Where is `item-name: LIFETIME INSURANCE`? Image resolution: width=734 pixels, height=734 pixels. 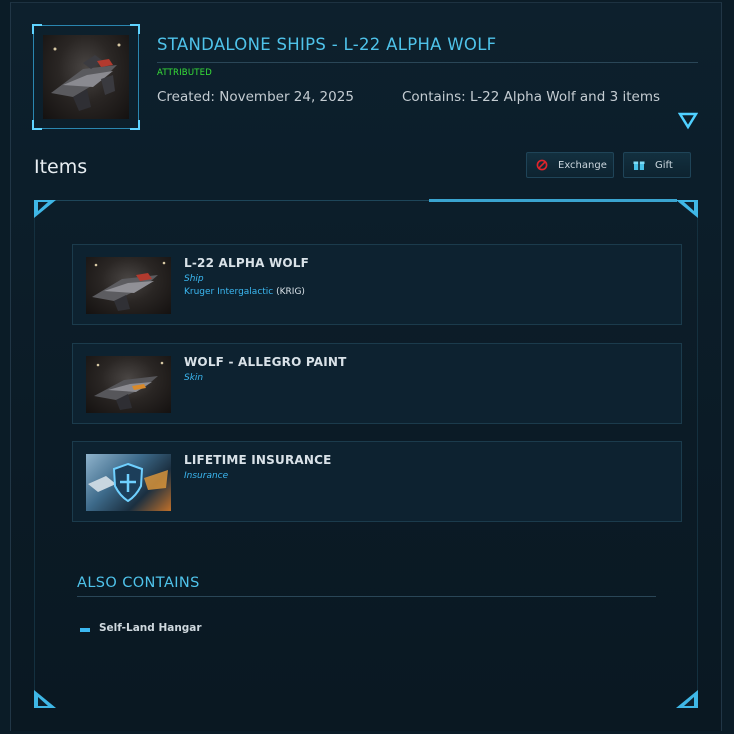
item-name: LIFETIME INSURANCE is located at coordinates (258, 460).